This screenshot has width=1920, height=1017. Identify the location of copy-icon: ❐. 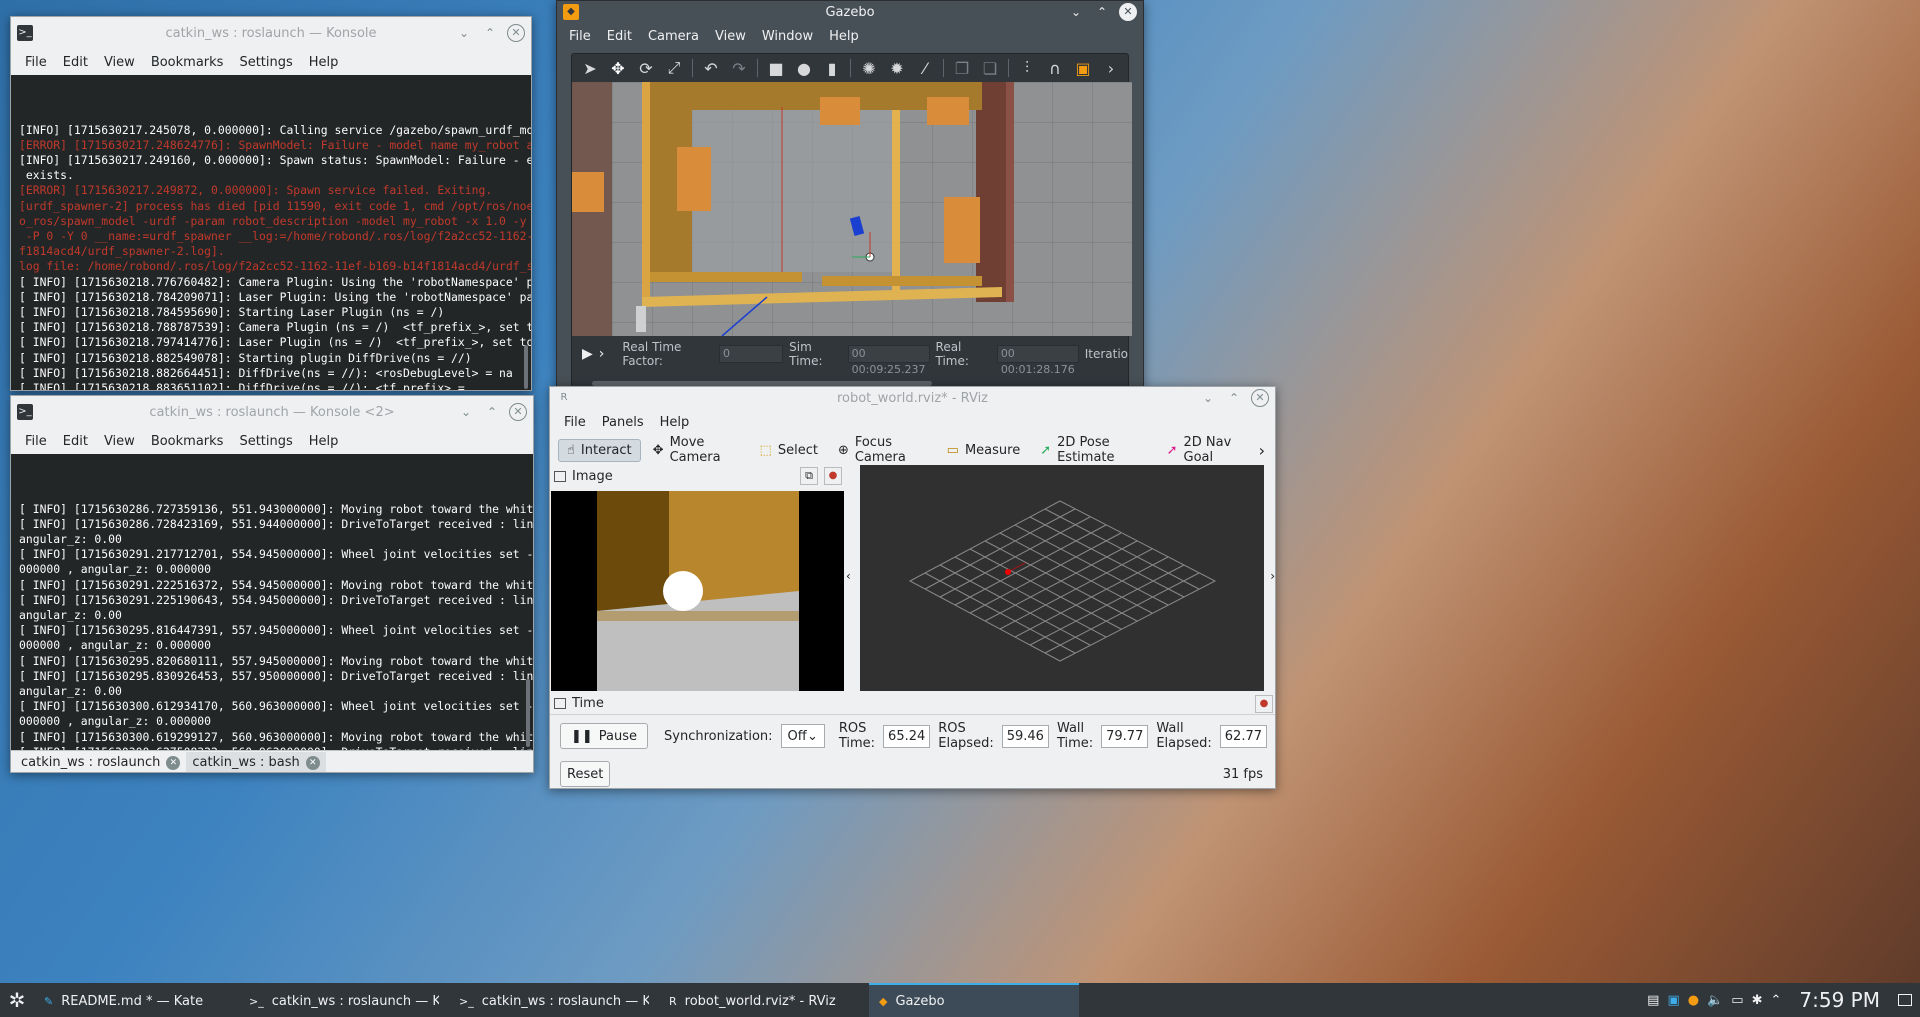
(962, 68).